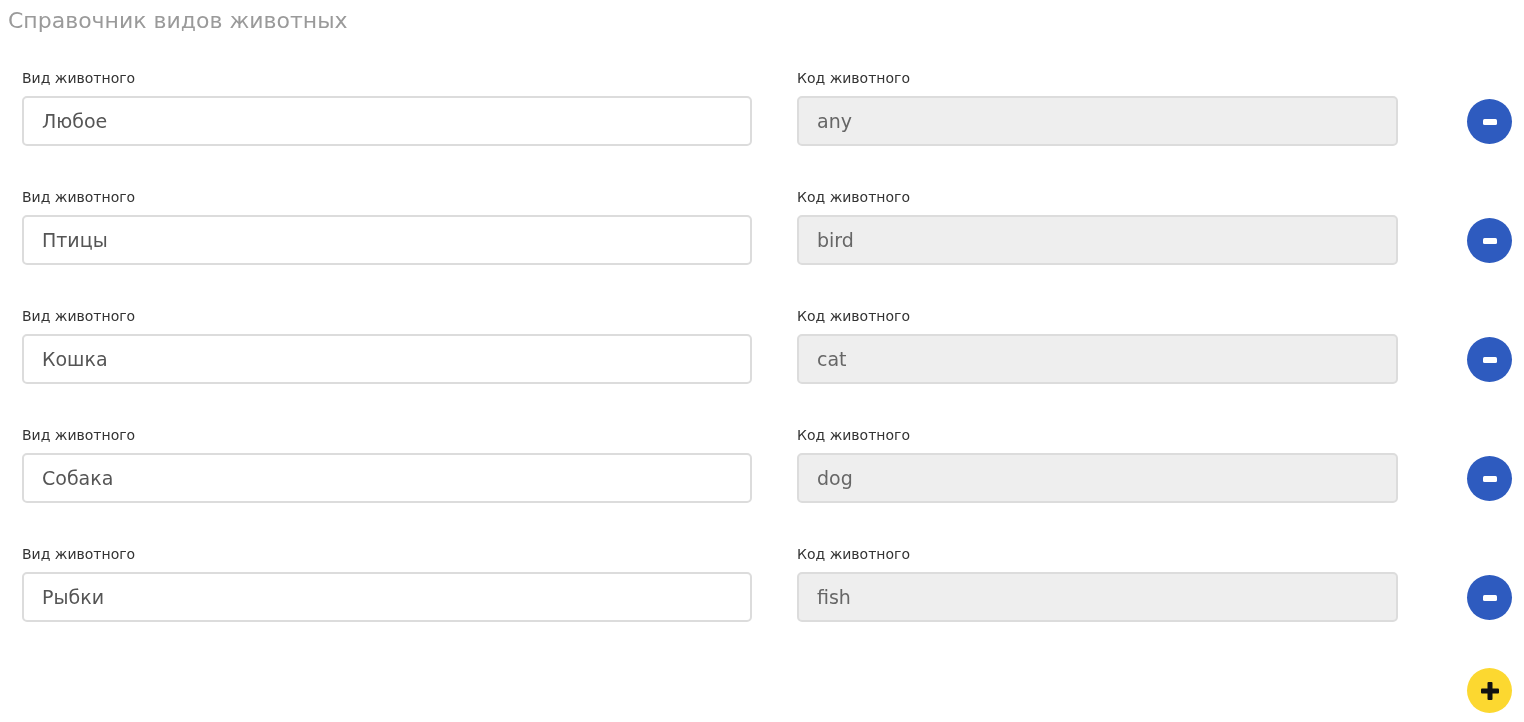  I want to click on name-field: Любое, so click(387, 121).